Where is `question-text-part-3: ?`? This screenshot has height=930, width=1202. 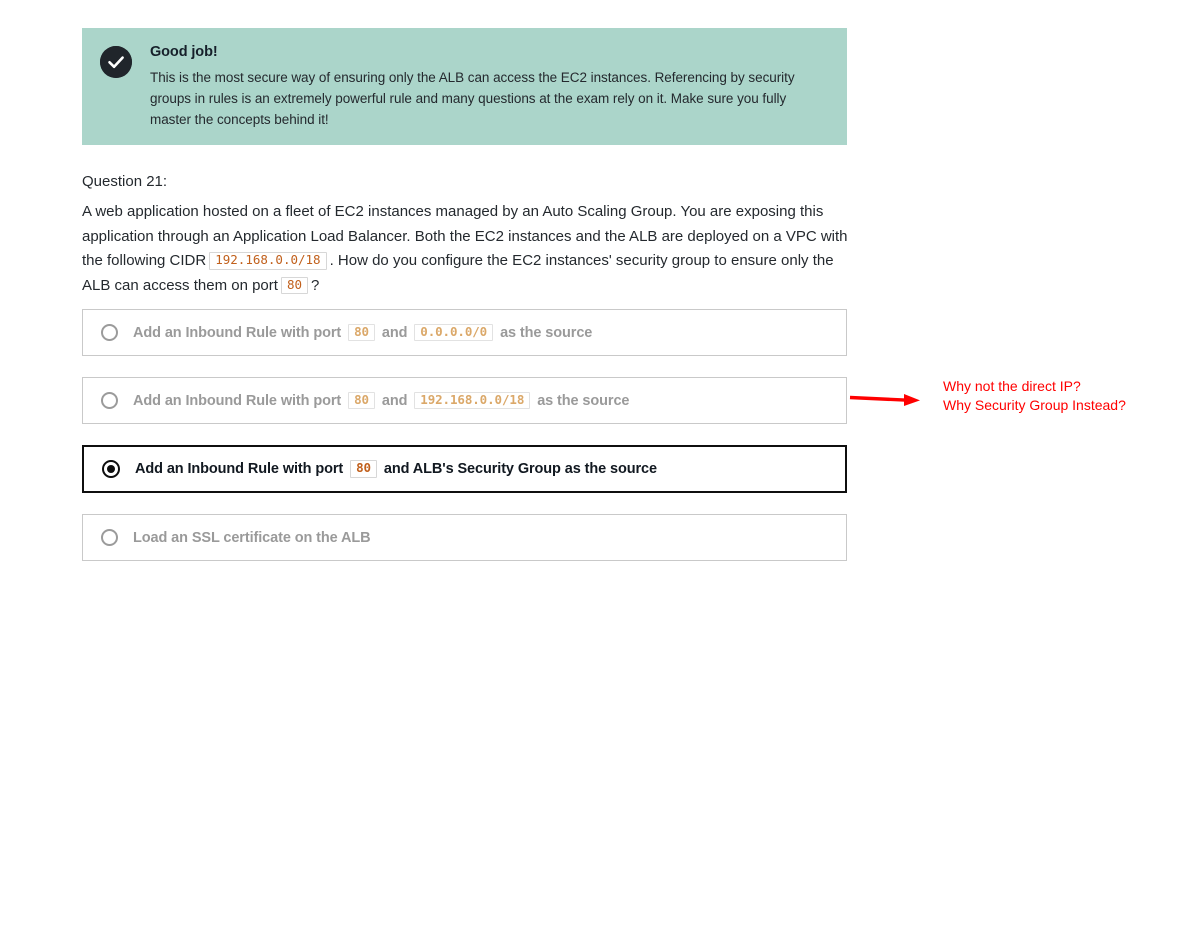 question-text-part-3: ? is located at coordinates (315, 285).